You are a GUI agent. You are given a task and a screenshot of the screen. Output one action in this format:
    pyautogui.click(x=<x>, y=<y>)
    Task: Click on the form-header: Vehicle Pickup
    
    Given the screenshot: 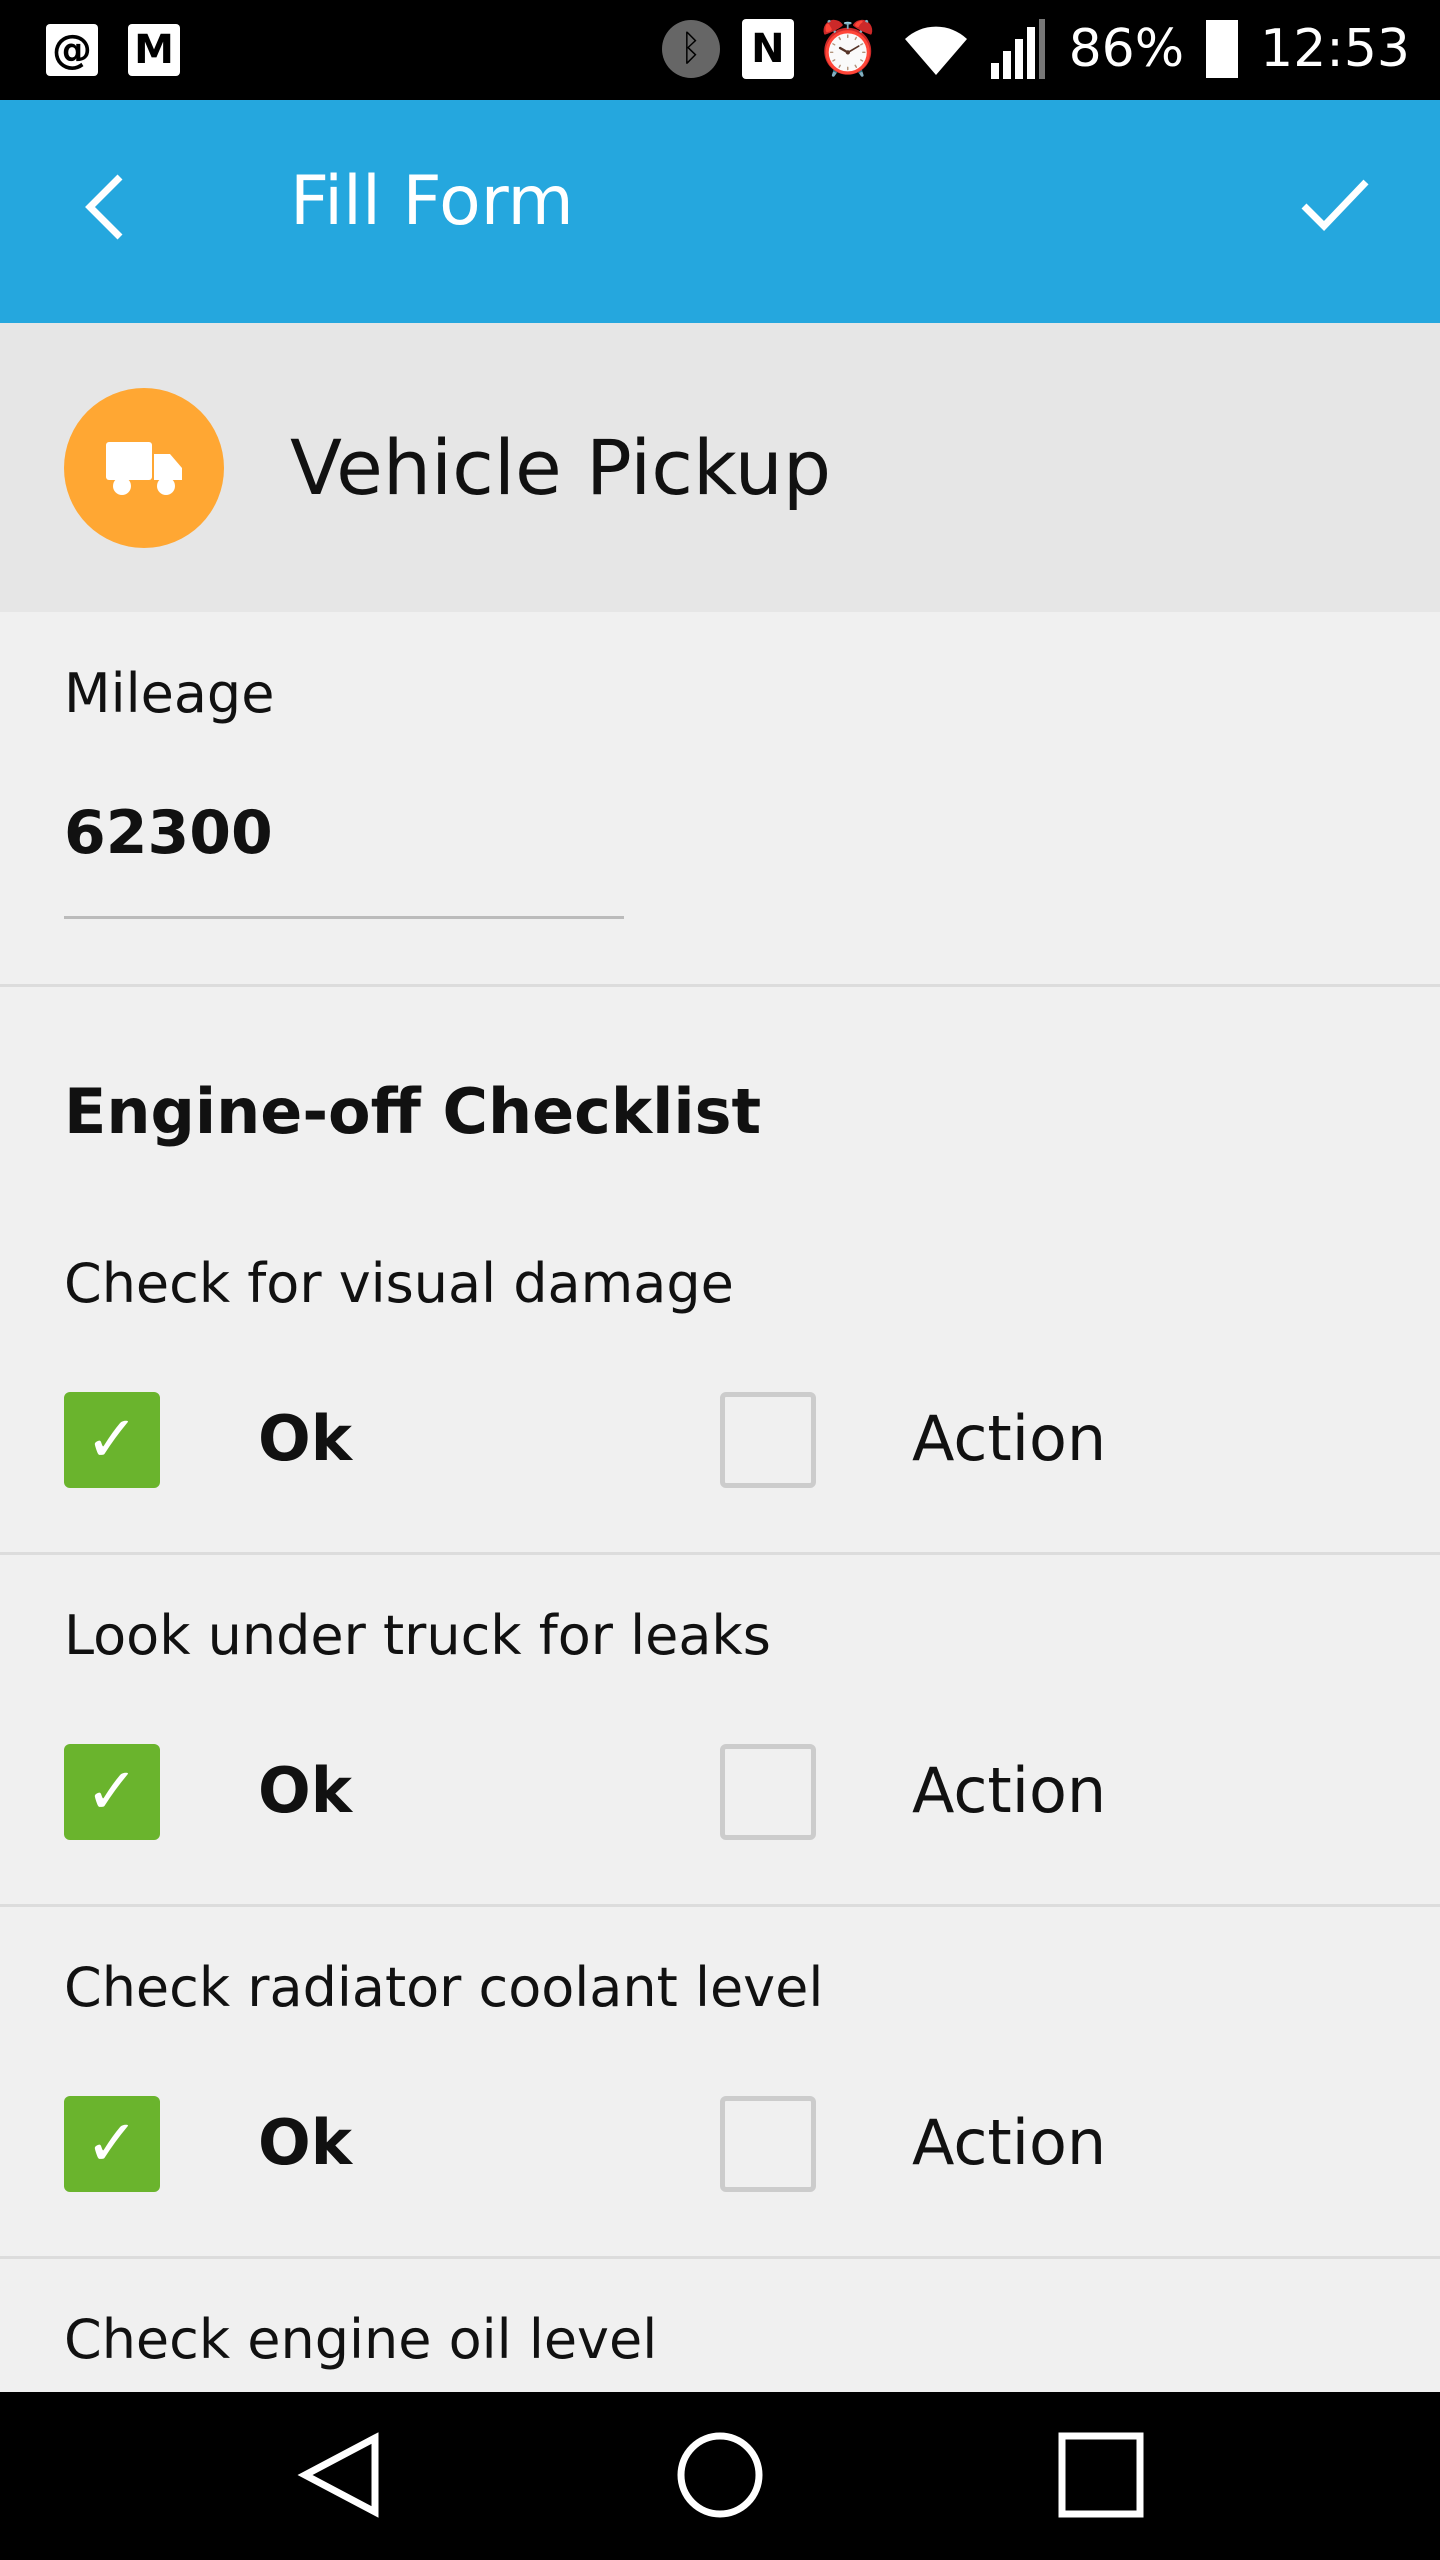 What is the action you would take?
    pyautogui.click(x=720, y=467)
    